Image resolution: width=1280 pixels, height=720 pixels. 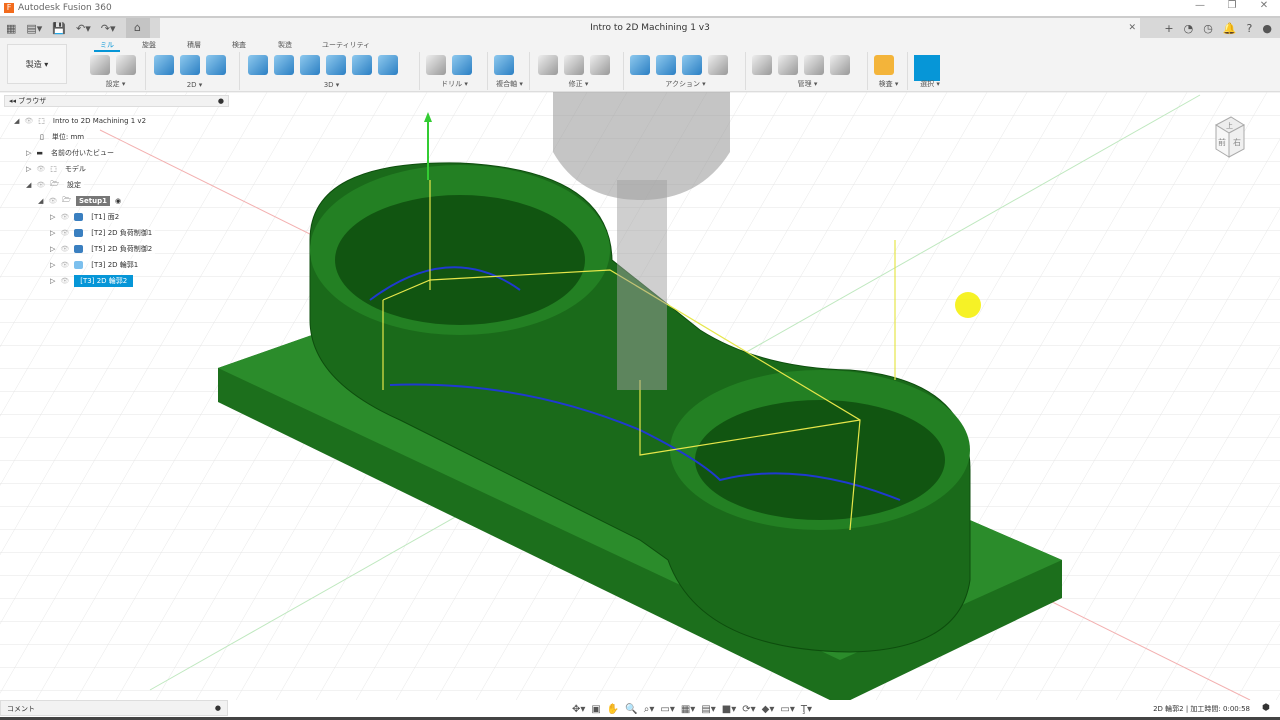 What do you see at coordinates (595, 709) in the screenshot?
I see `look-at-icon: ▣` at bounding box center [595, 709].